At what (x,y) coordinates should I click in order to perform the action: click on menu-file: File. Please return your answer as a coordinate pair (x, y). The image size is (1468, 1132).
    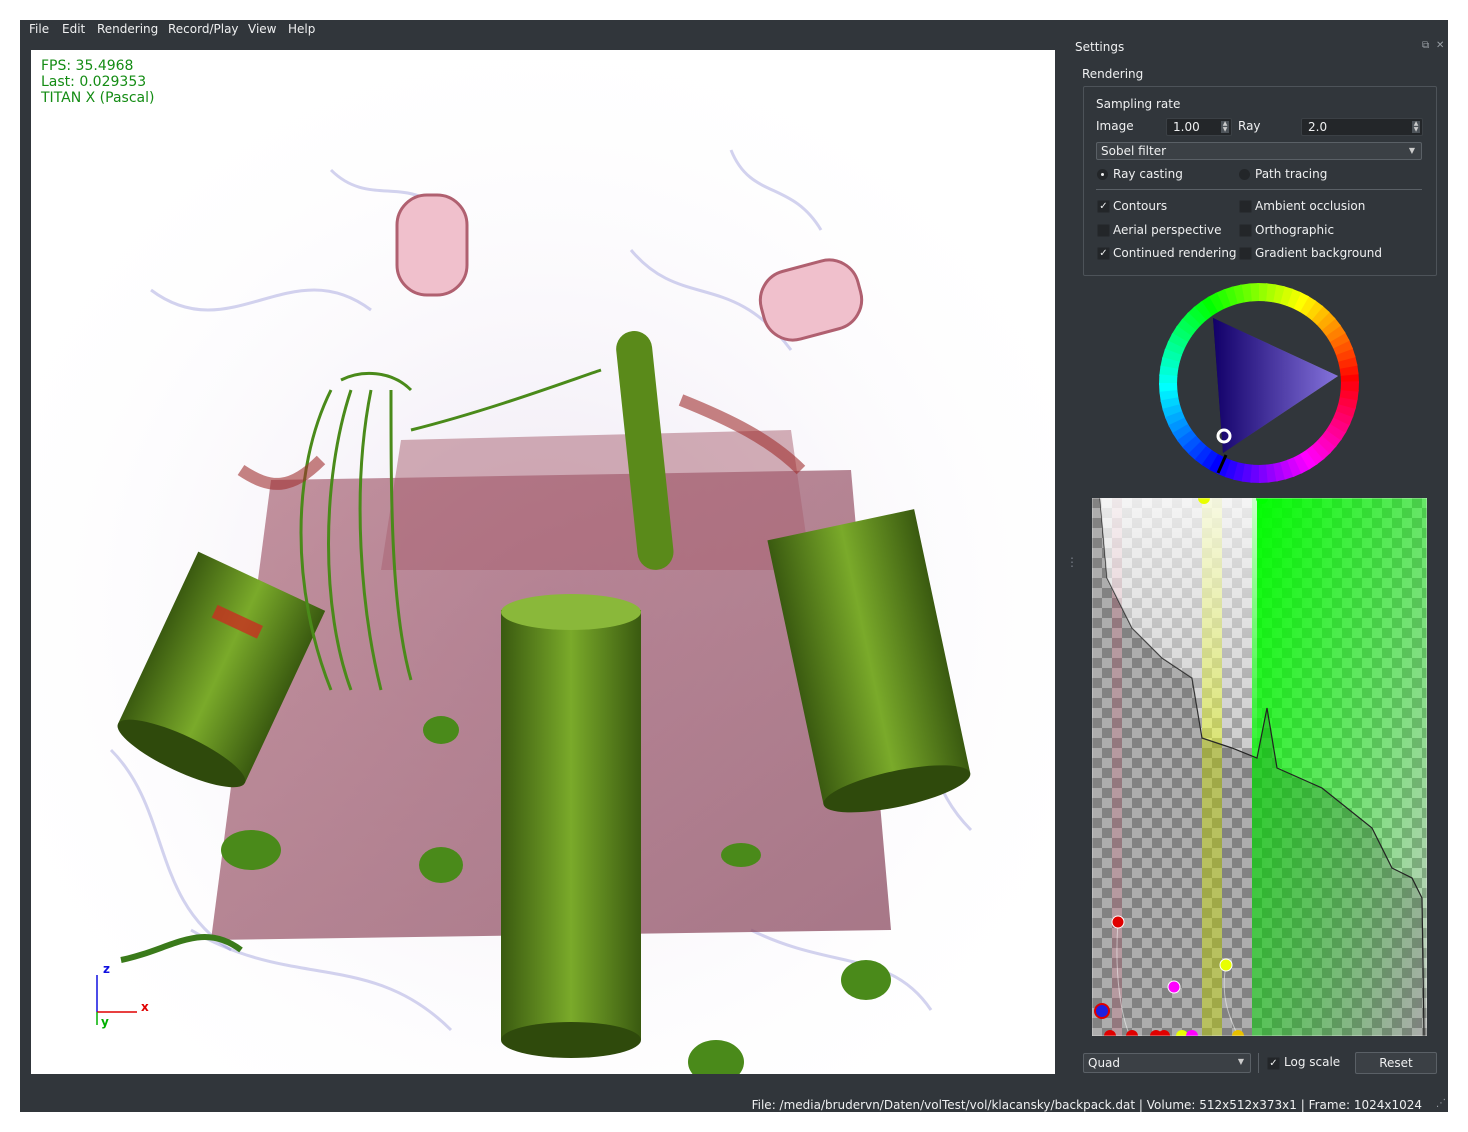
    Looking at the image, I should click on (39, 29).